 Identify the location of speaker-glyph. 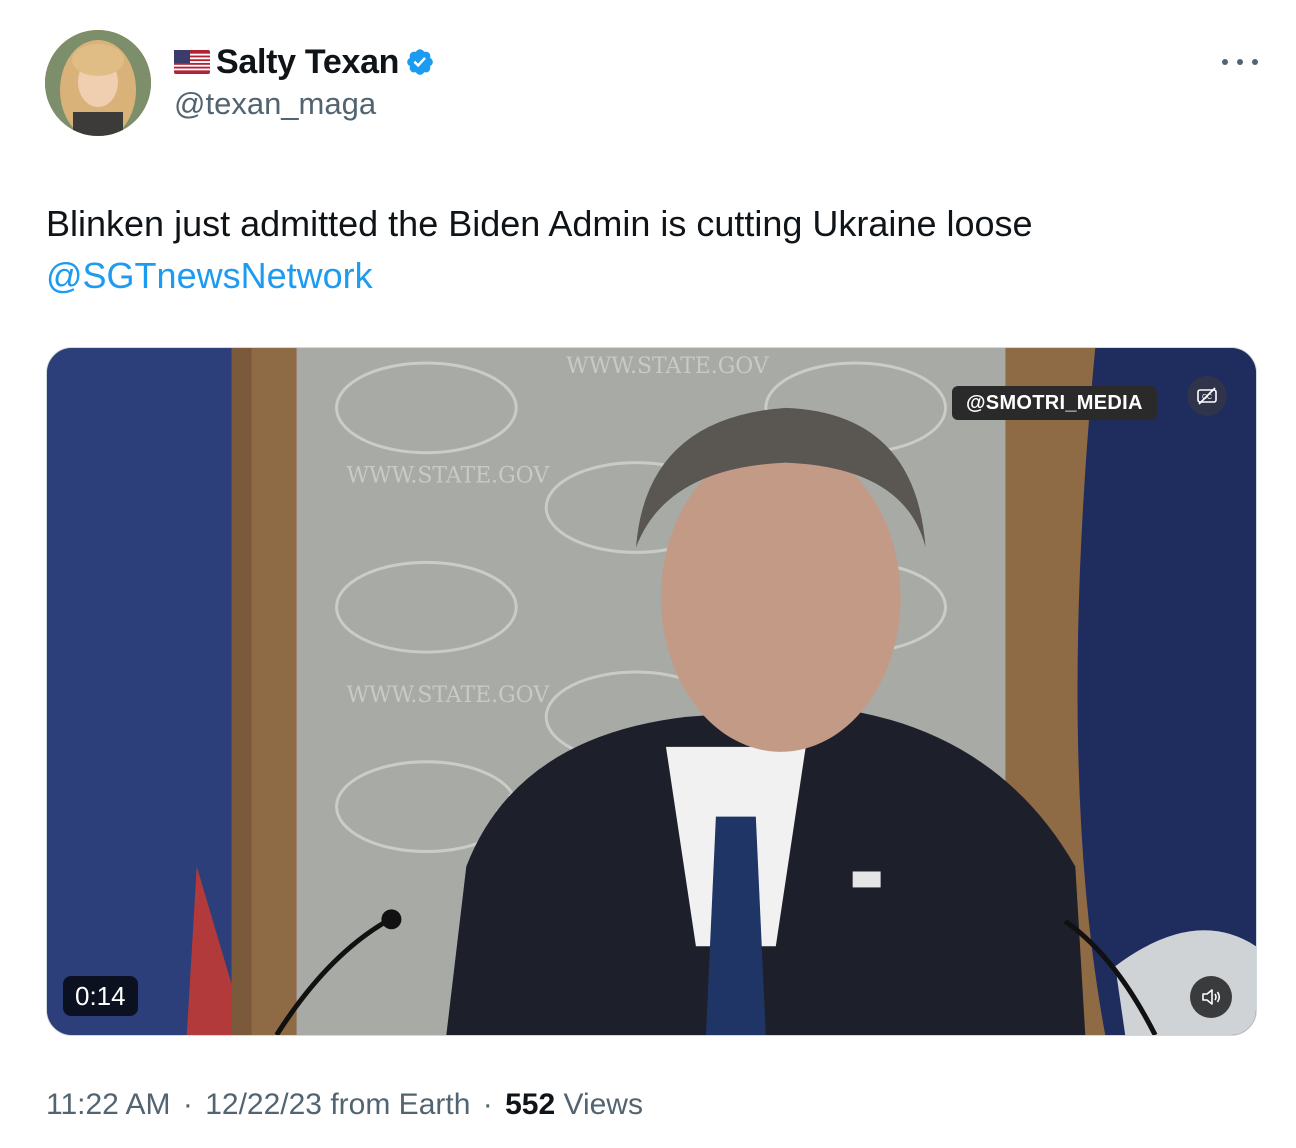
(1211, 997).